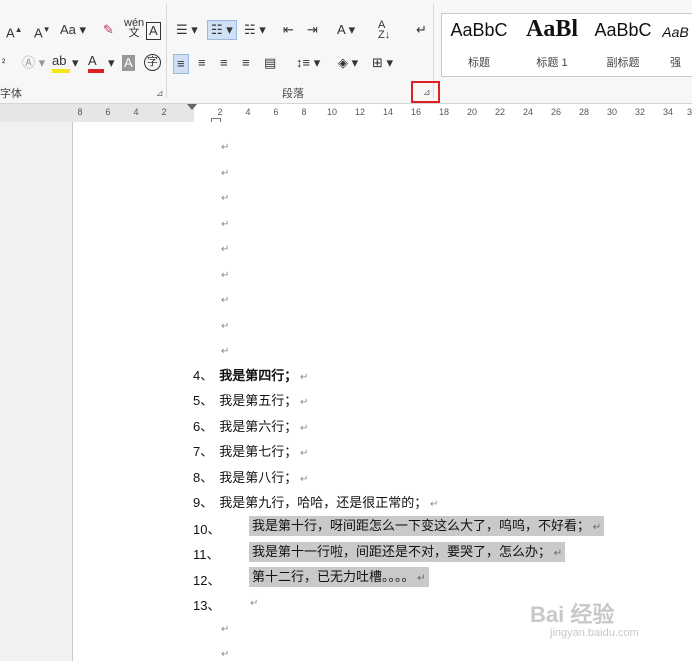  I want to click on list-item: 6、 我是第六行； ↵, so click(250, 427).